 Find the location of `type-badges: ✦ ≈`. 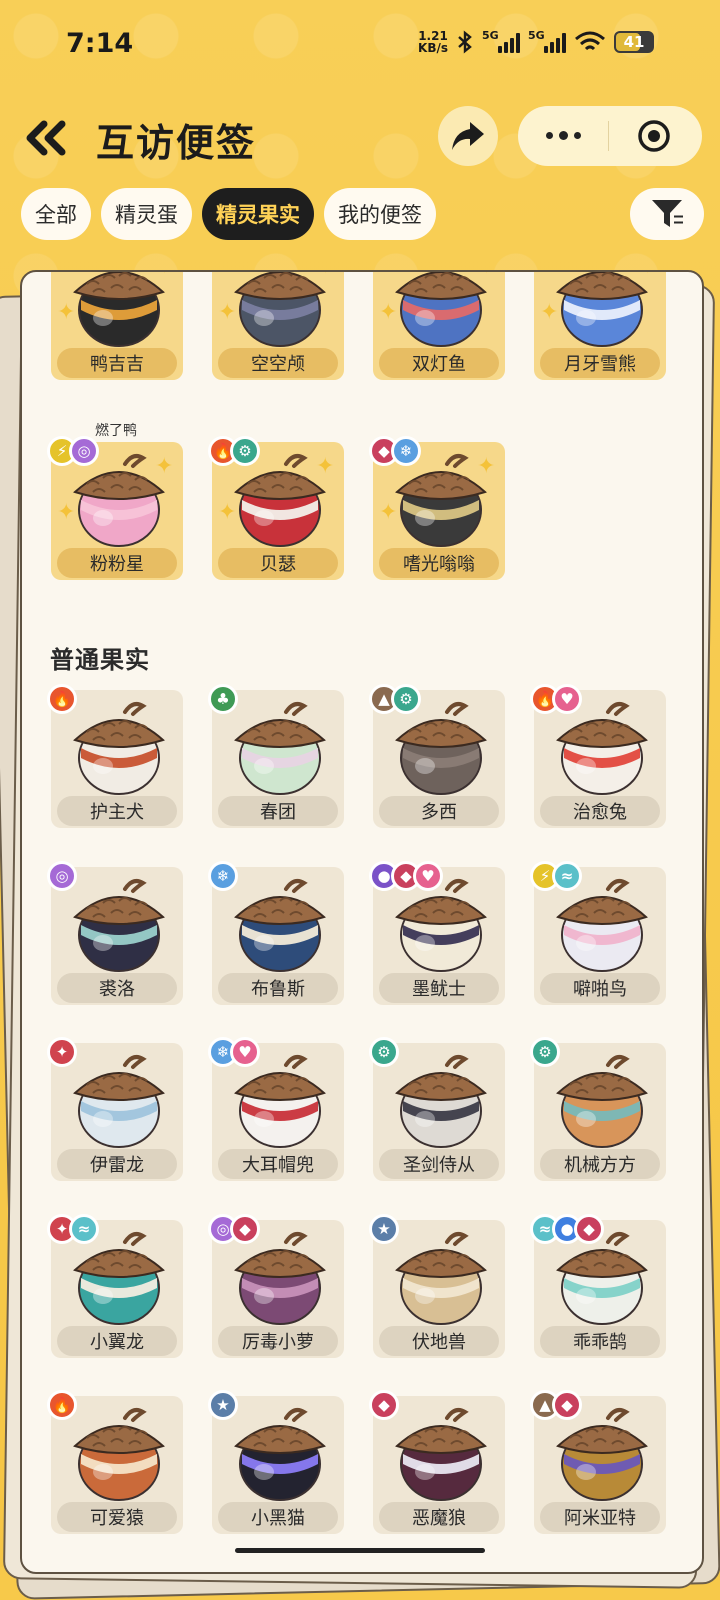

type-badges: ✦ ≈ is located at coordinates (73, 1229).